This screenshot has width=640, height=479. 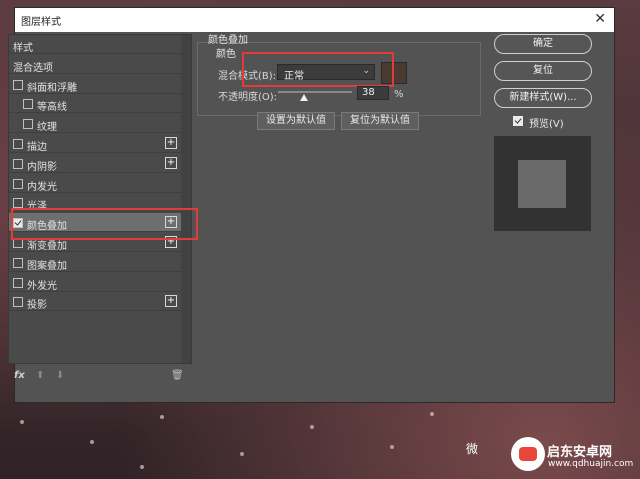 I want to click on style-item-label: 等高线, so click(x=52, y=108).